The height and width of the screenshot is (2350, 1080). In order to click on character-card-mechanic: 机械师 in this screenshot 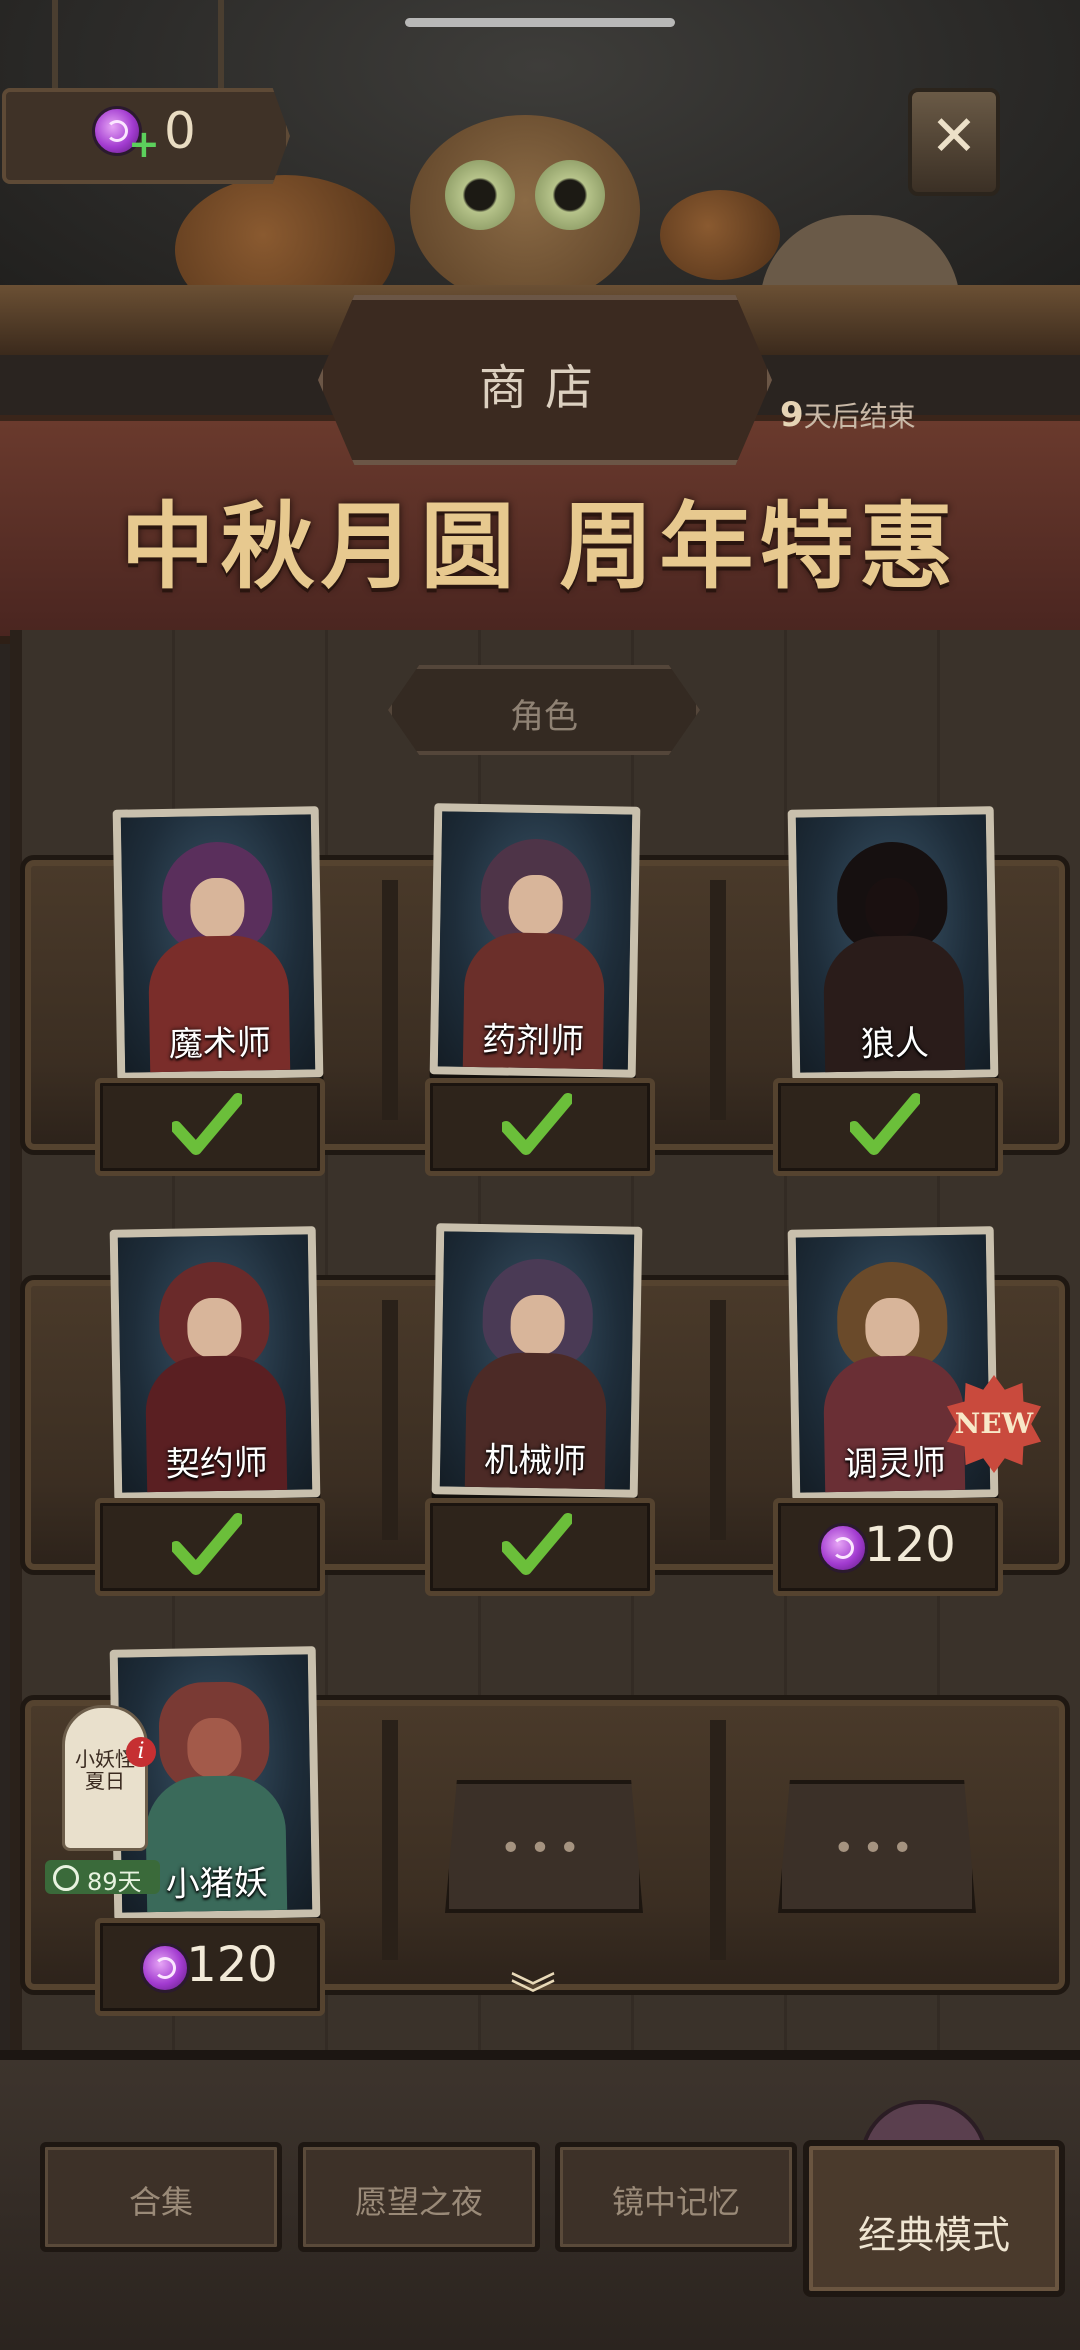, I will do `click(537, 1360)`.